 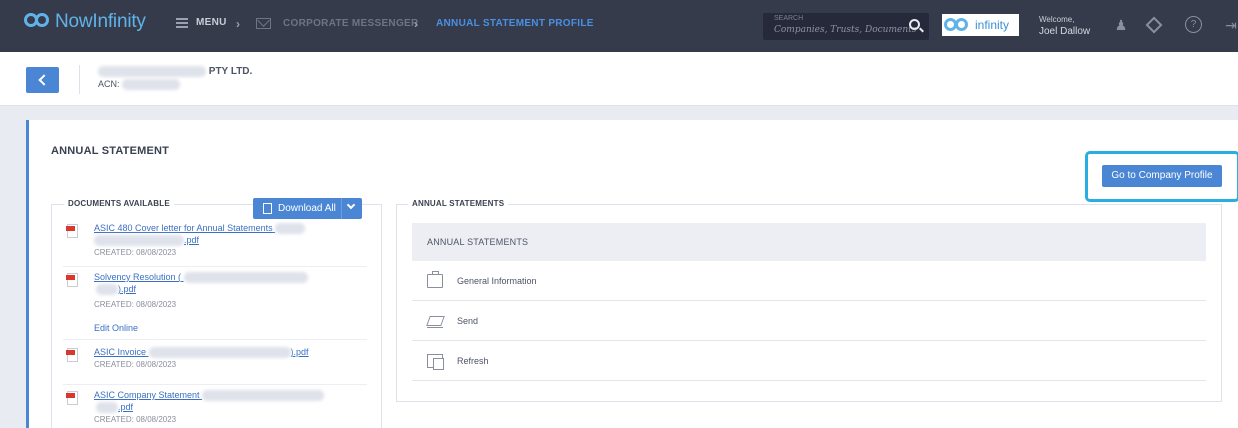 I want to click on refresh-document-icon, so click(x=435, y=362).